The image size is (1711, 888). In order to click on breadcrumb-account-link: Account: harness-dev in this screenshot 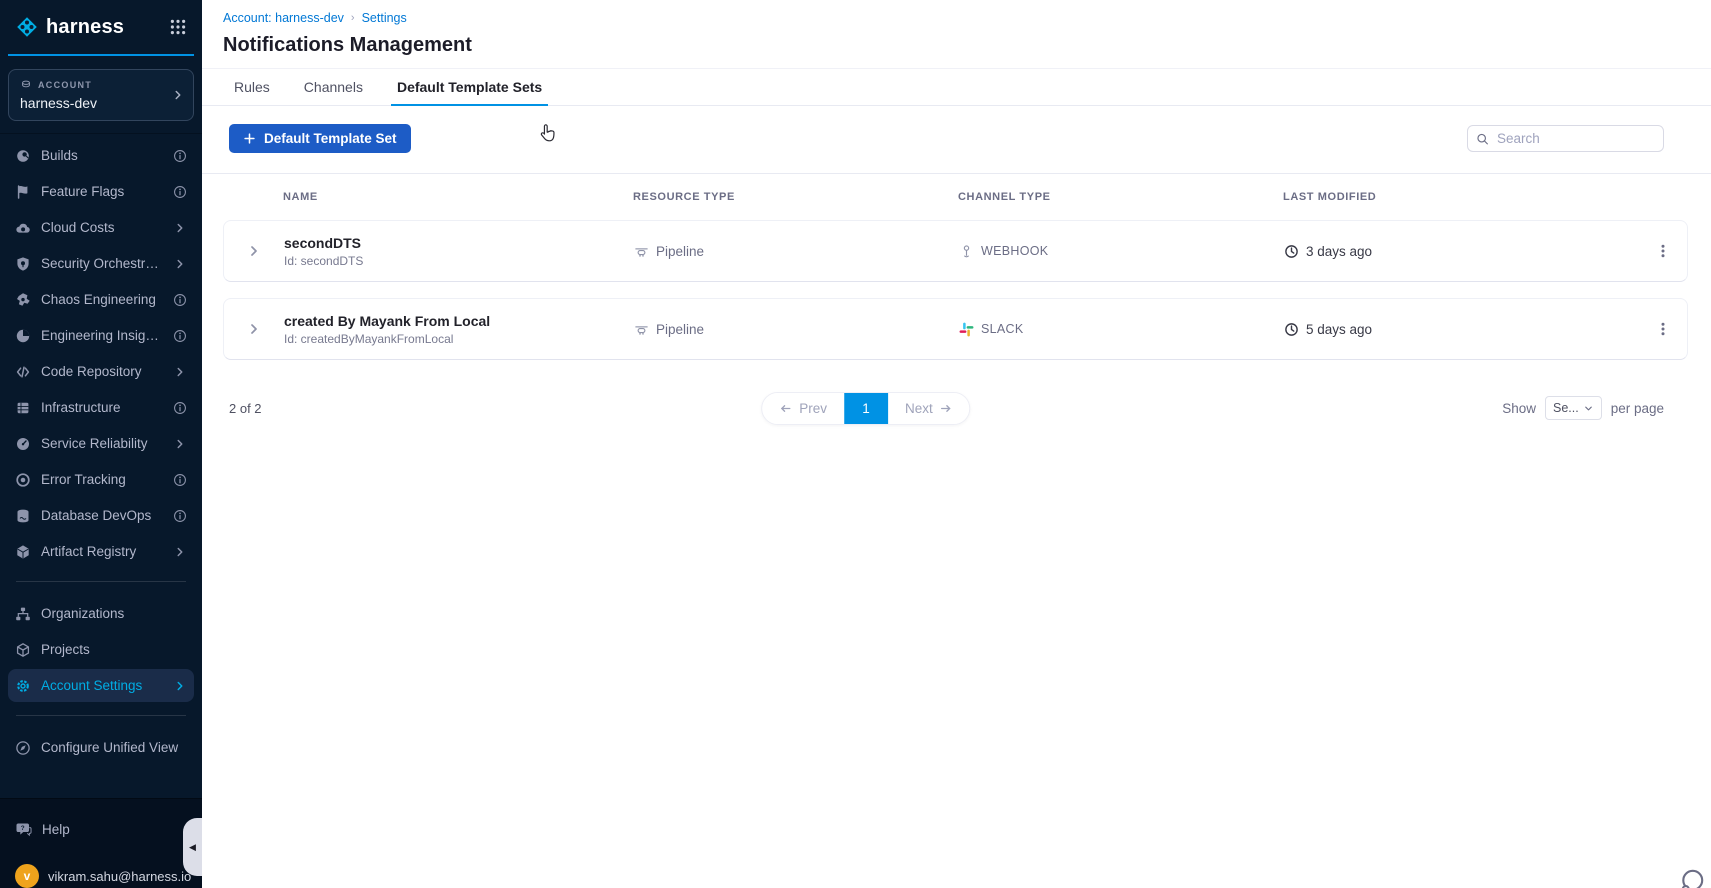, I will do `click(283, 18)`.